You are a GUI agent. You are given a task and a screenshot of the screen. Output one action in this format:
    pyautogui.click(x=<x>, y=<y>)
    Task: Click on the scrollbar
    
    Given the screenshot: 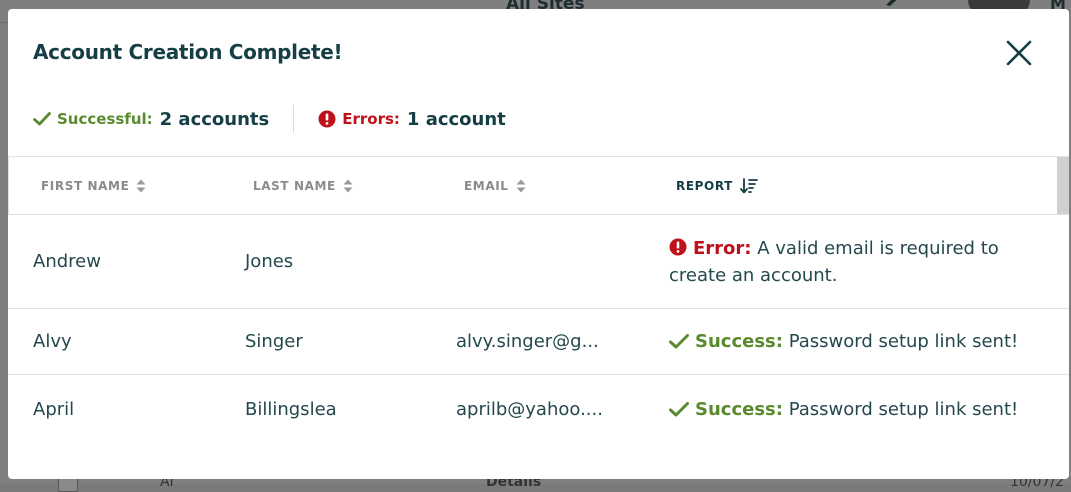 What is the action you would take?
    pyautogui.click(x=1063, y=185)
    